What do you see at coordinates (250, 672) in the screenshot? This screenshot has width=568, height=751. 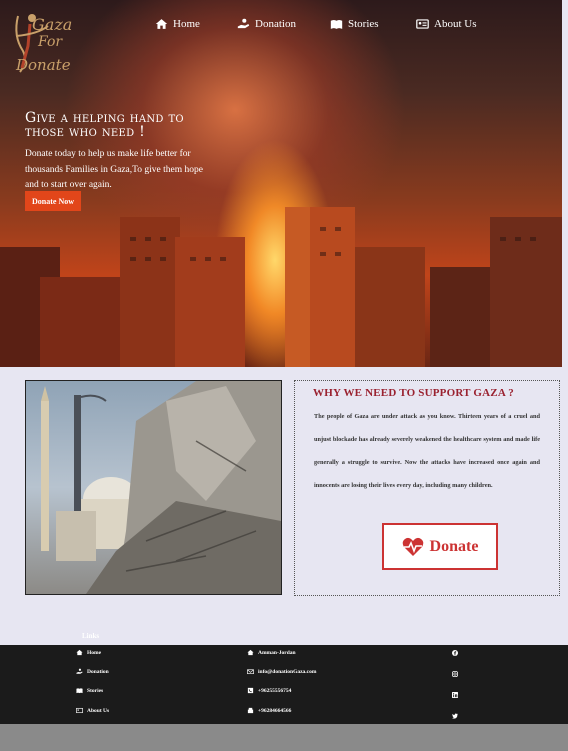 I see `envelope-icon` at bounding box center [250, 672].